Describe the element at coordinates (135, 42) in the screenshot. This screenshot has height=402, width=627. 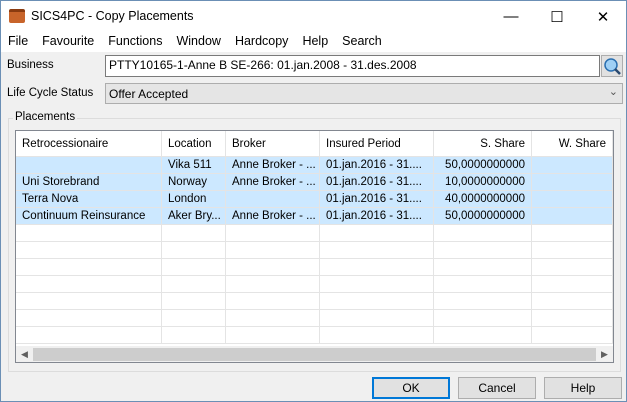
I see `menu-functions: Functions` at that location.